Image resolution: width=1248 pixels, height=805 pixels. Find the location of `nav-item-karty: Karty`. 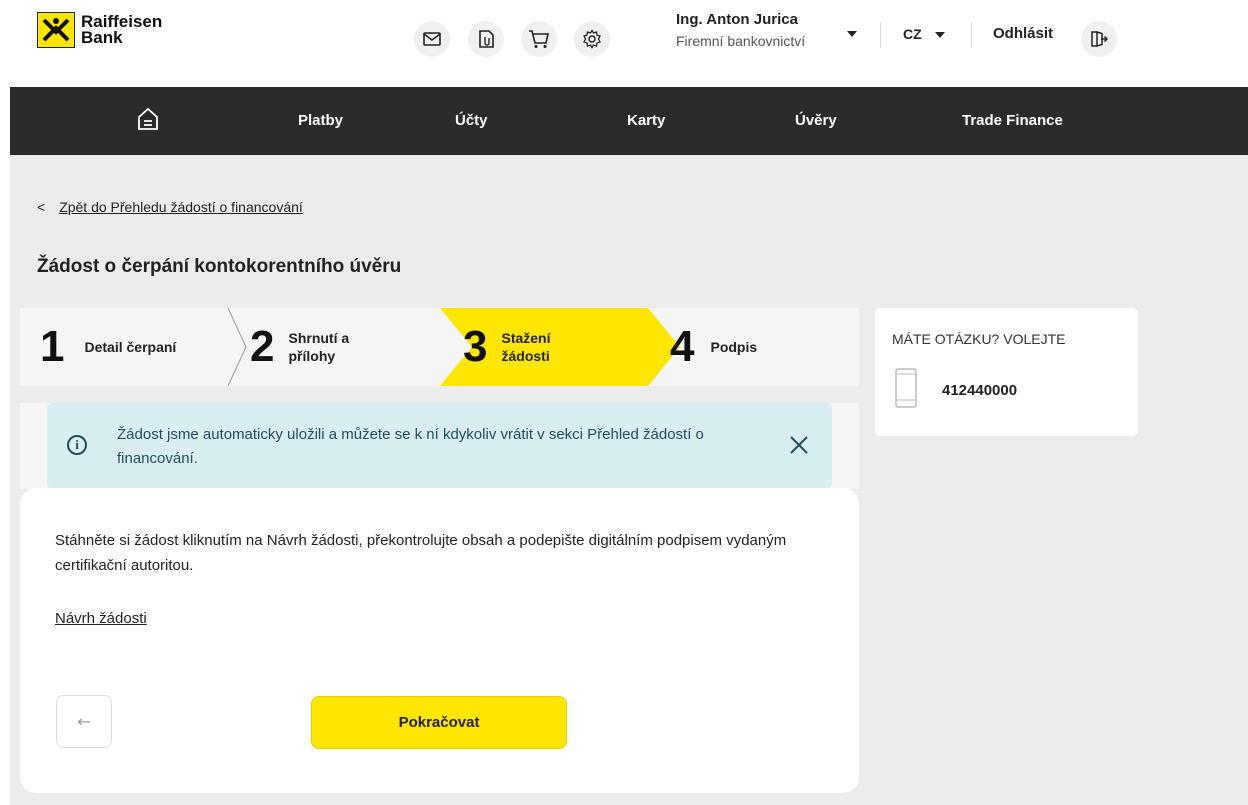

nav-item-karty: Karty is located at coordinates (646, 120).